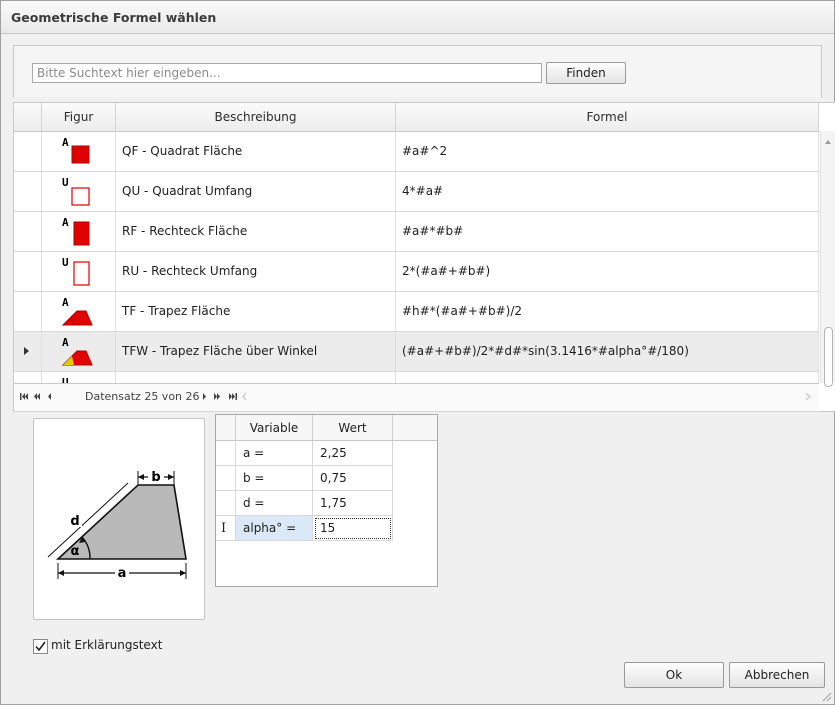 This screenshot has width=835, height=705. I want to click on table-row: A RF - Rechteck Fläche #a#*#b#, so click(416, 232).